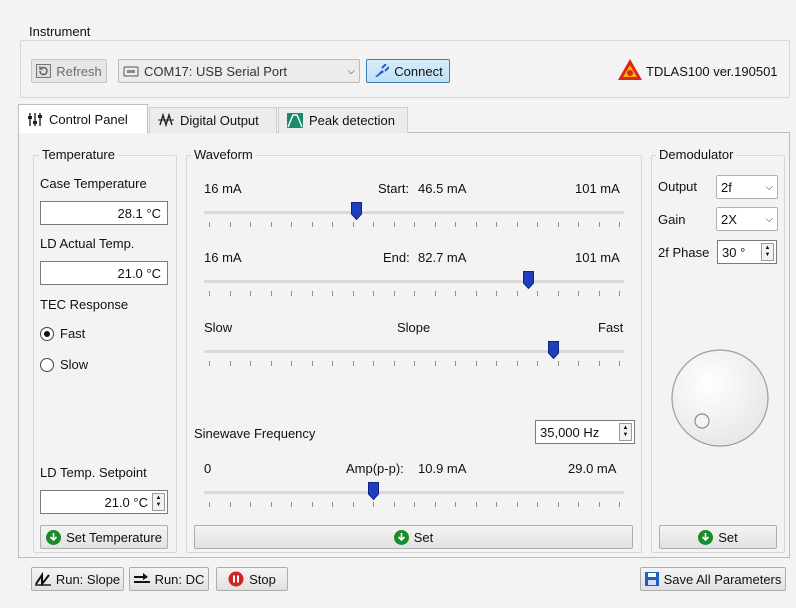 The width and height of the screenshot is (796, 608). Describe the element at coordinates (418, 71) in the screenshot. I see `connect-label: Connect` at that location.